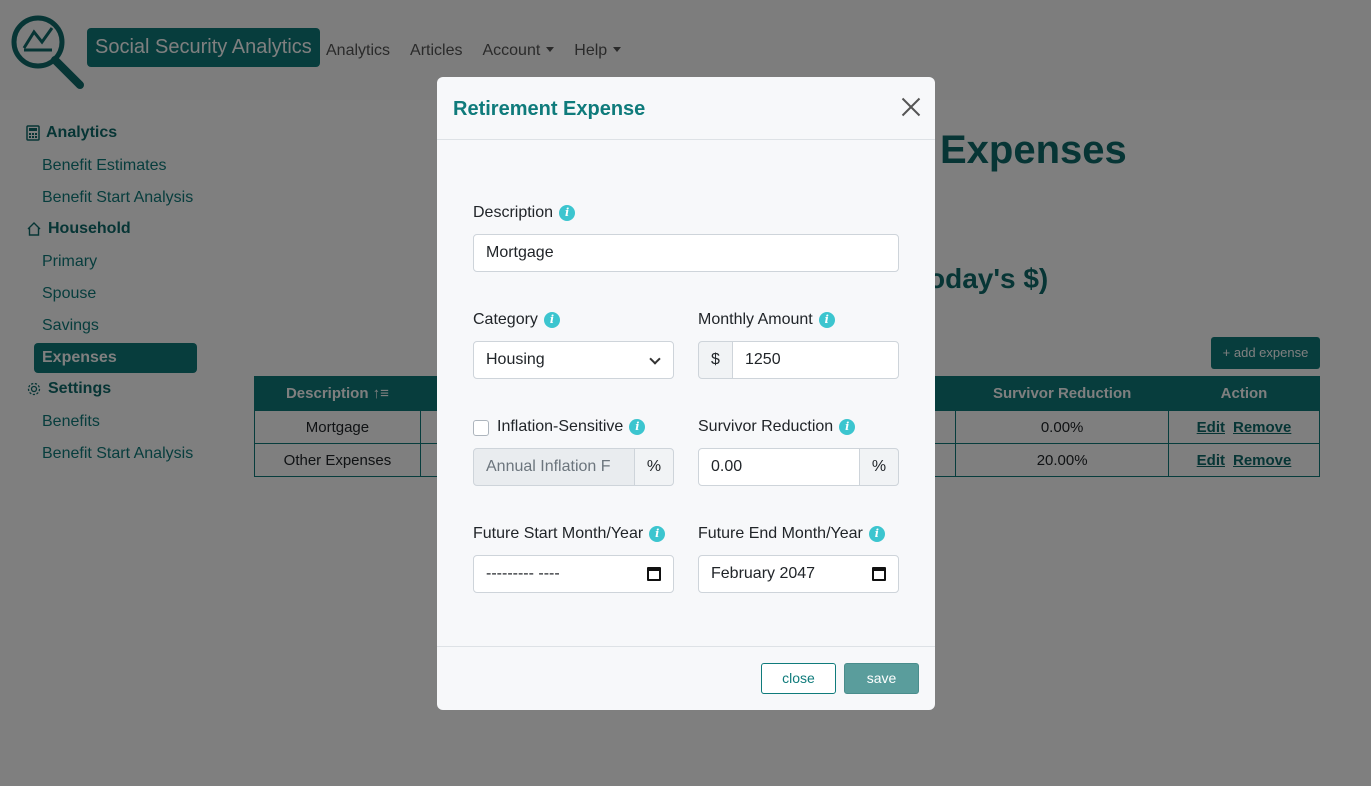 The width and height of the screenshot is (1371, 786). I want to click on annual-inflation-input: Annual Inflation F, so click(554, 467).